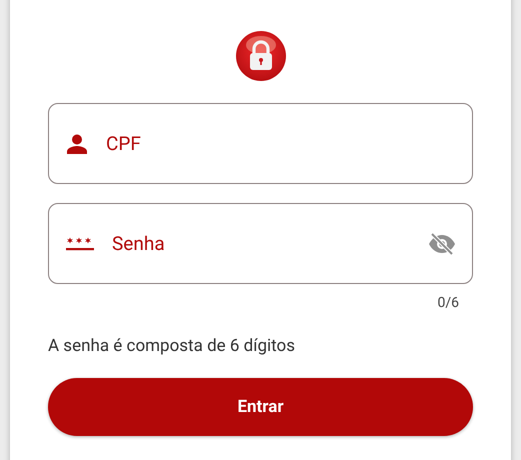 This screenshot has width=521, height=460. What do you see at coordinates (77, 144) in the screenshot?
I see `person-icon` at bounding box center [77, 144].